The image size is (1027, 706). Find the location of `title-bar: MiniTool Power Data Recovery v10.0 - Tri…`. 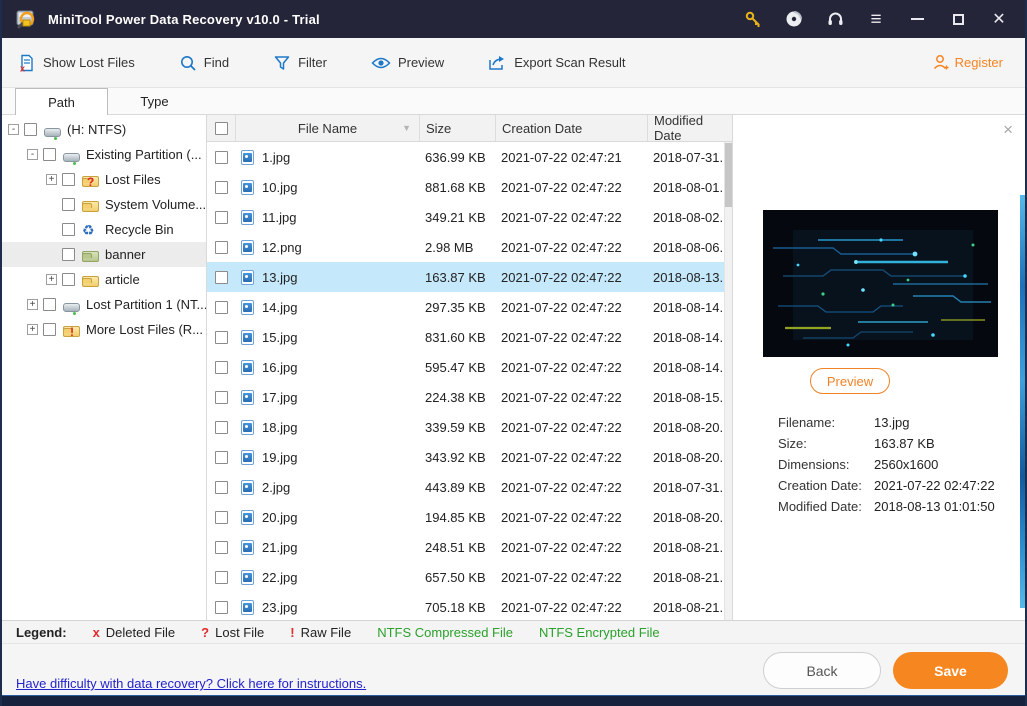

title-bar: MiniTool Power Data Recovery v10.0 - Tri… is located at coordinates (513, 19).